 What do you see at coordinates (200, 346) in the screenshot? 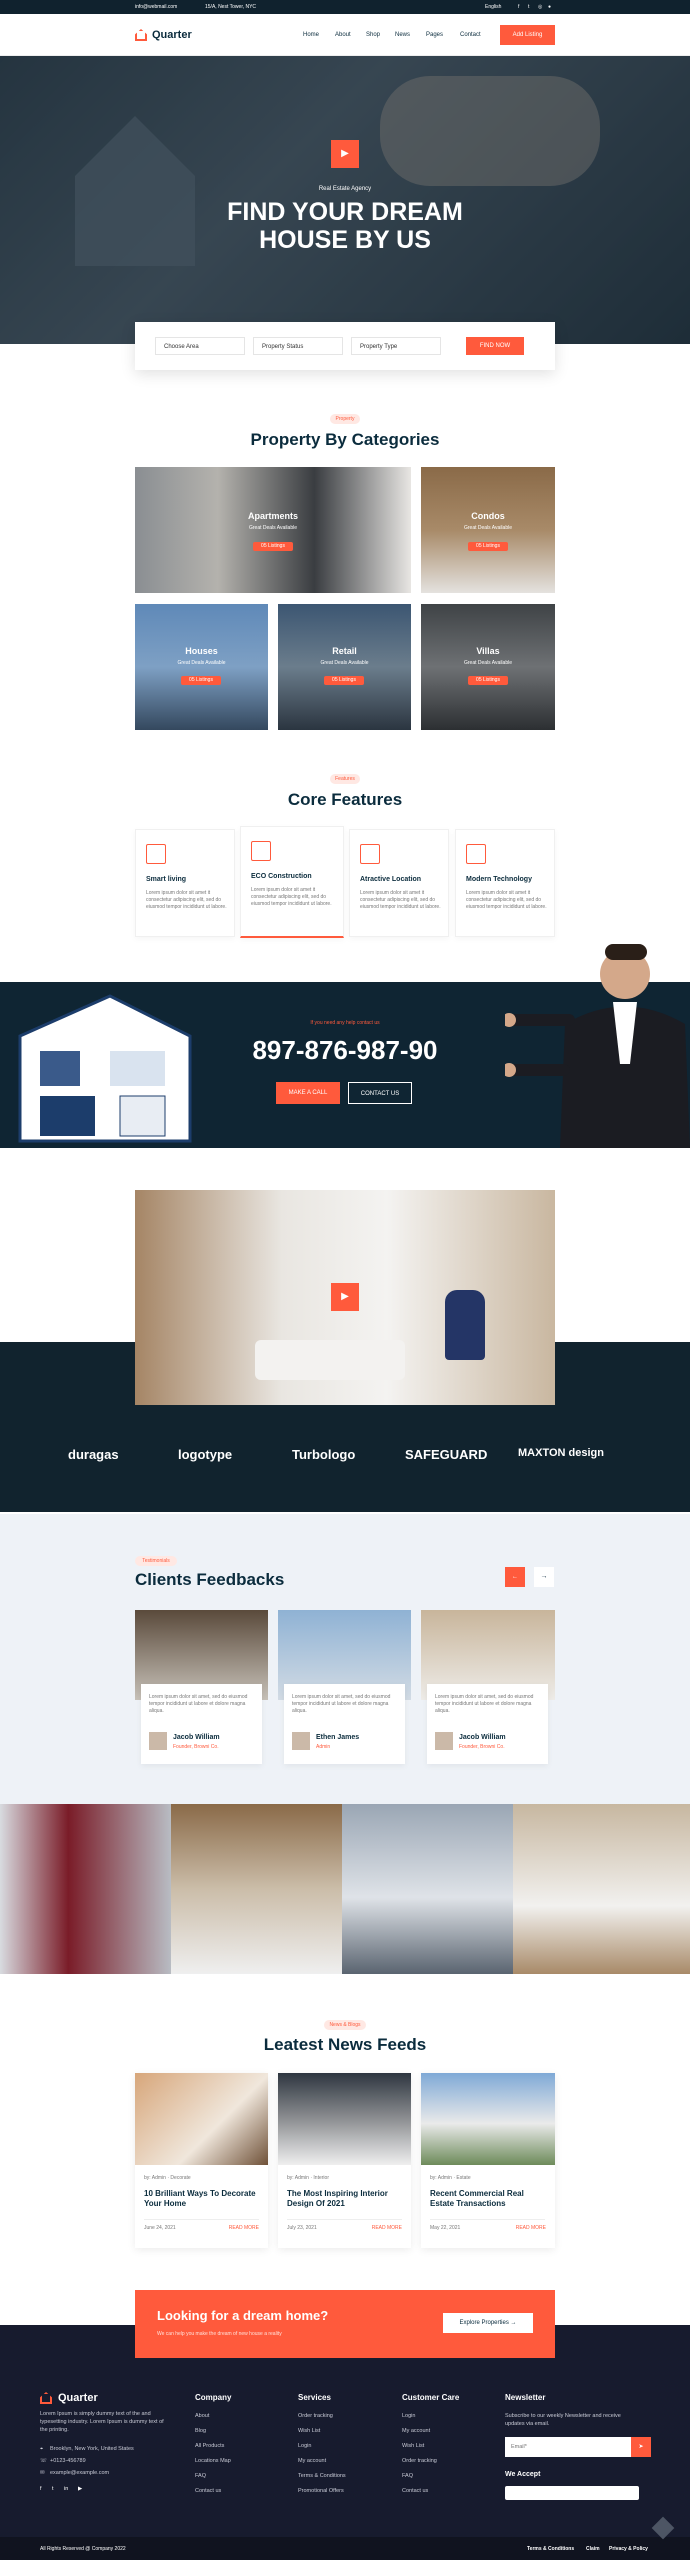
I see `area-select: Choose Area` at bounding box center [200, 346].